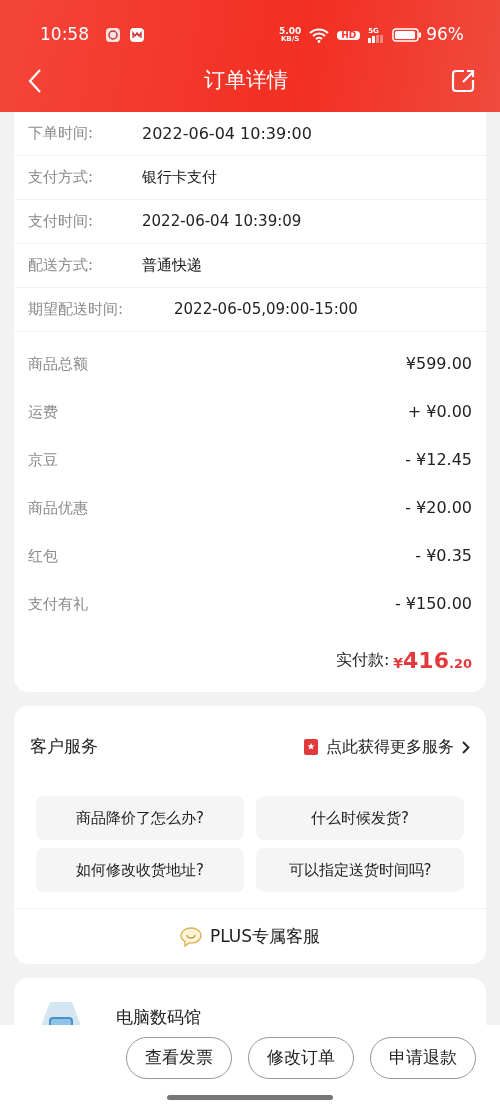 This screenshot has width=500, height=1117. What do you see at coordinates (423, 1058) in the screenshot?
I see `action-button: 申请退款` at bounding box center [423, 1058].